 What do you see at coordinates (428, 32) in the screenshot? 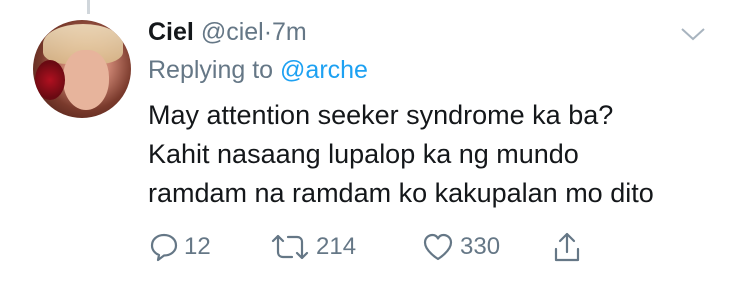
I see `tweet-header: Ciel @ciel·7m` at bounding box center [428, 32].